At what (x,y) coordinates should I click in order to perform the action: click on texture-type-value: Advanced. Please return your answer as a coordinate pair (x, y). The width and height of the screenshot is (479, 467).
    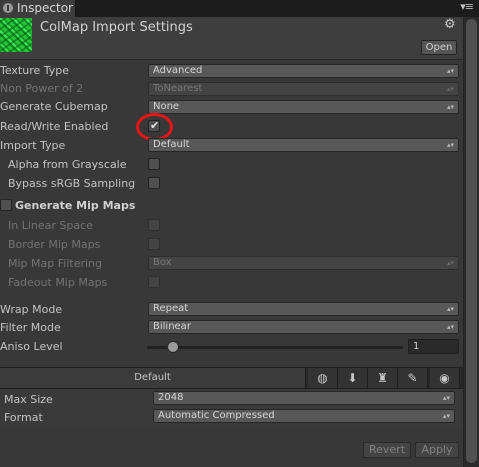
    Looking at the image, I should click on (178, 70).